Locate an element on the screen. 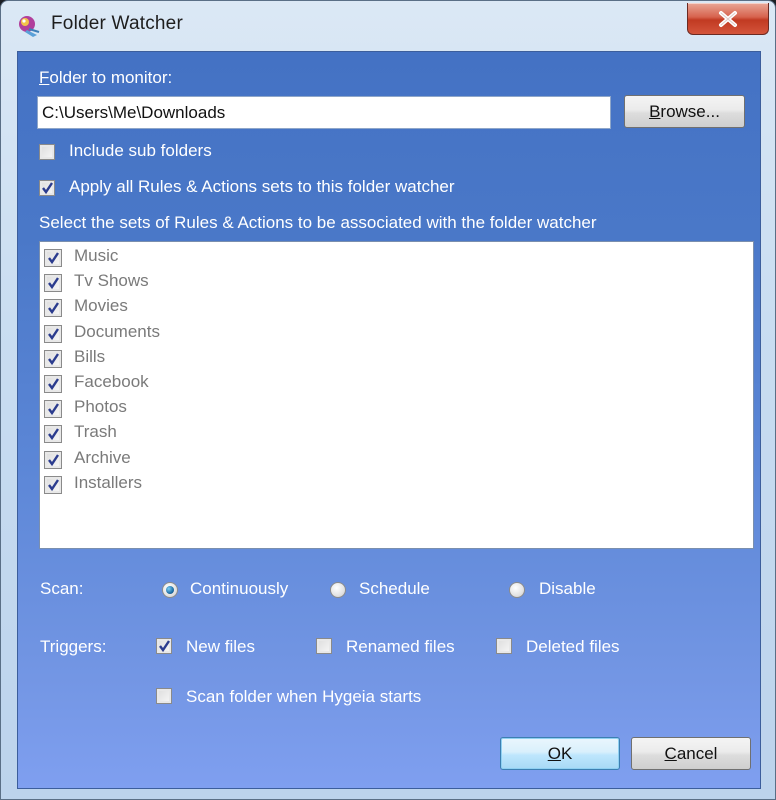 This screenshot has width=776, height=800. ok-button: OK is located at coordinates (560, 753).